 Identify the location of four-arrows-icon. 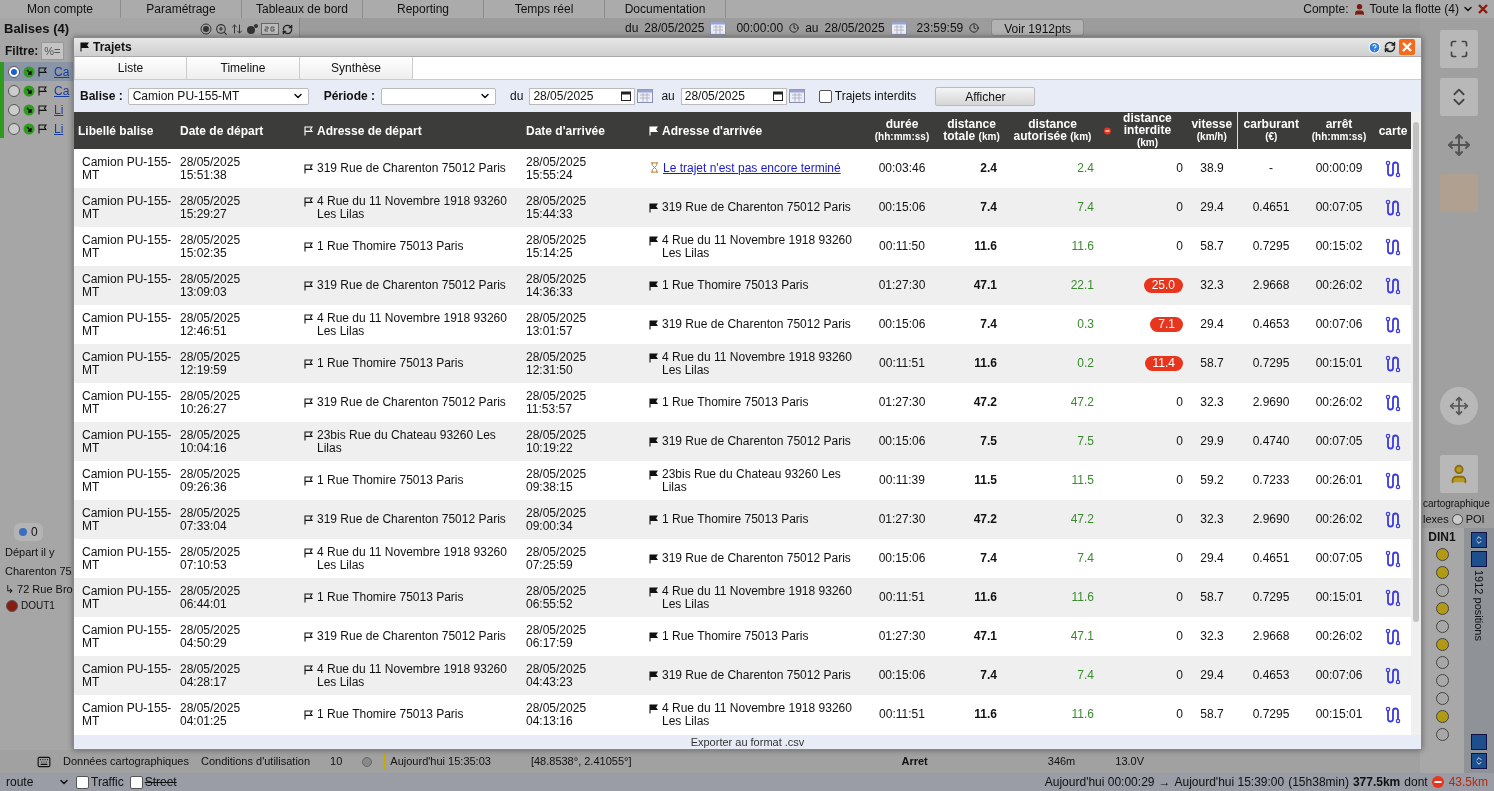
(1459, 145).